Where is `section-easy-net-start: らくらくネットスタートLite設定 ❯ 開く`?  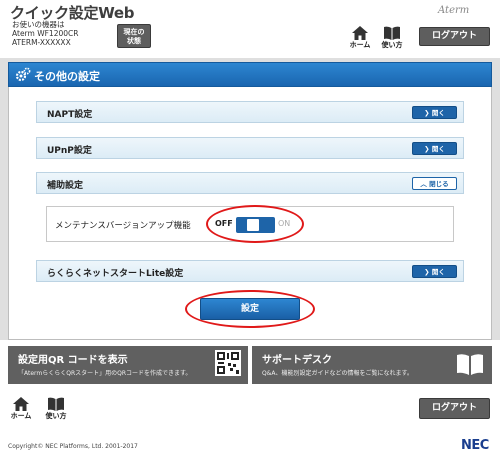
section-easy-net-start: らくらくネットスタートLite設定 ❯ 開く is located at coordinates (250, 271).